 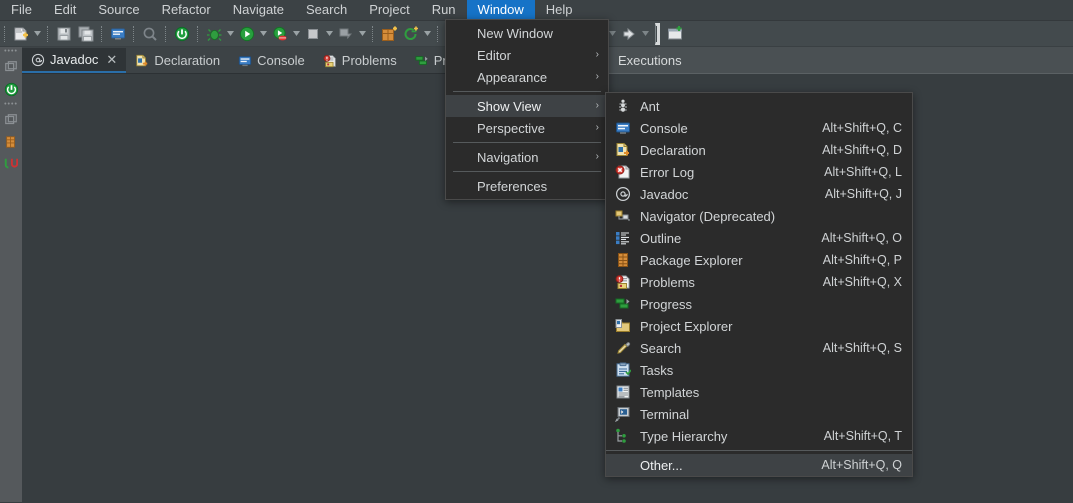 What do you see at coordinates (360, 60) in the screenshot?
I see `view-tab-problems: Problems` at bounding box center [360, 60].